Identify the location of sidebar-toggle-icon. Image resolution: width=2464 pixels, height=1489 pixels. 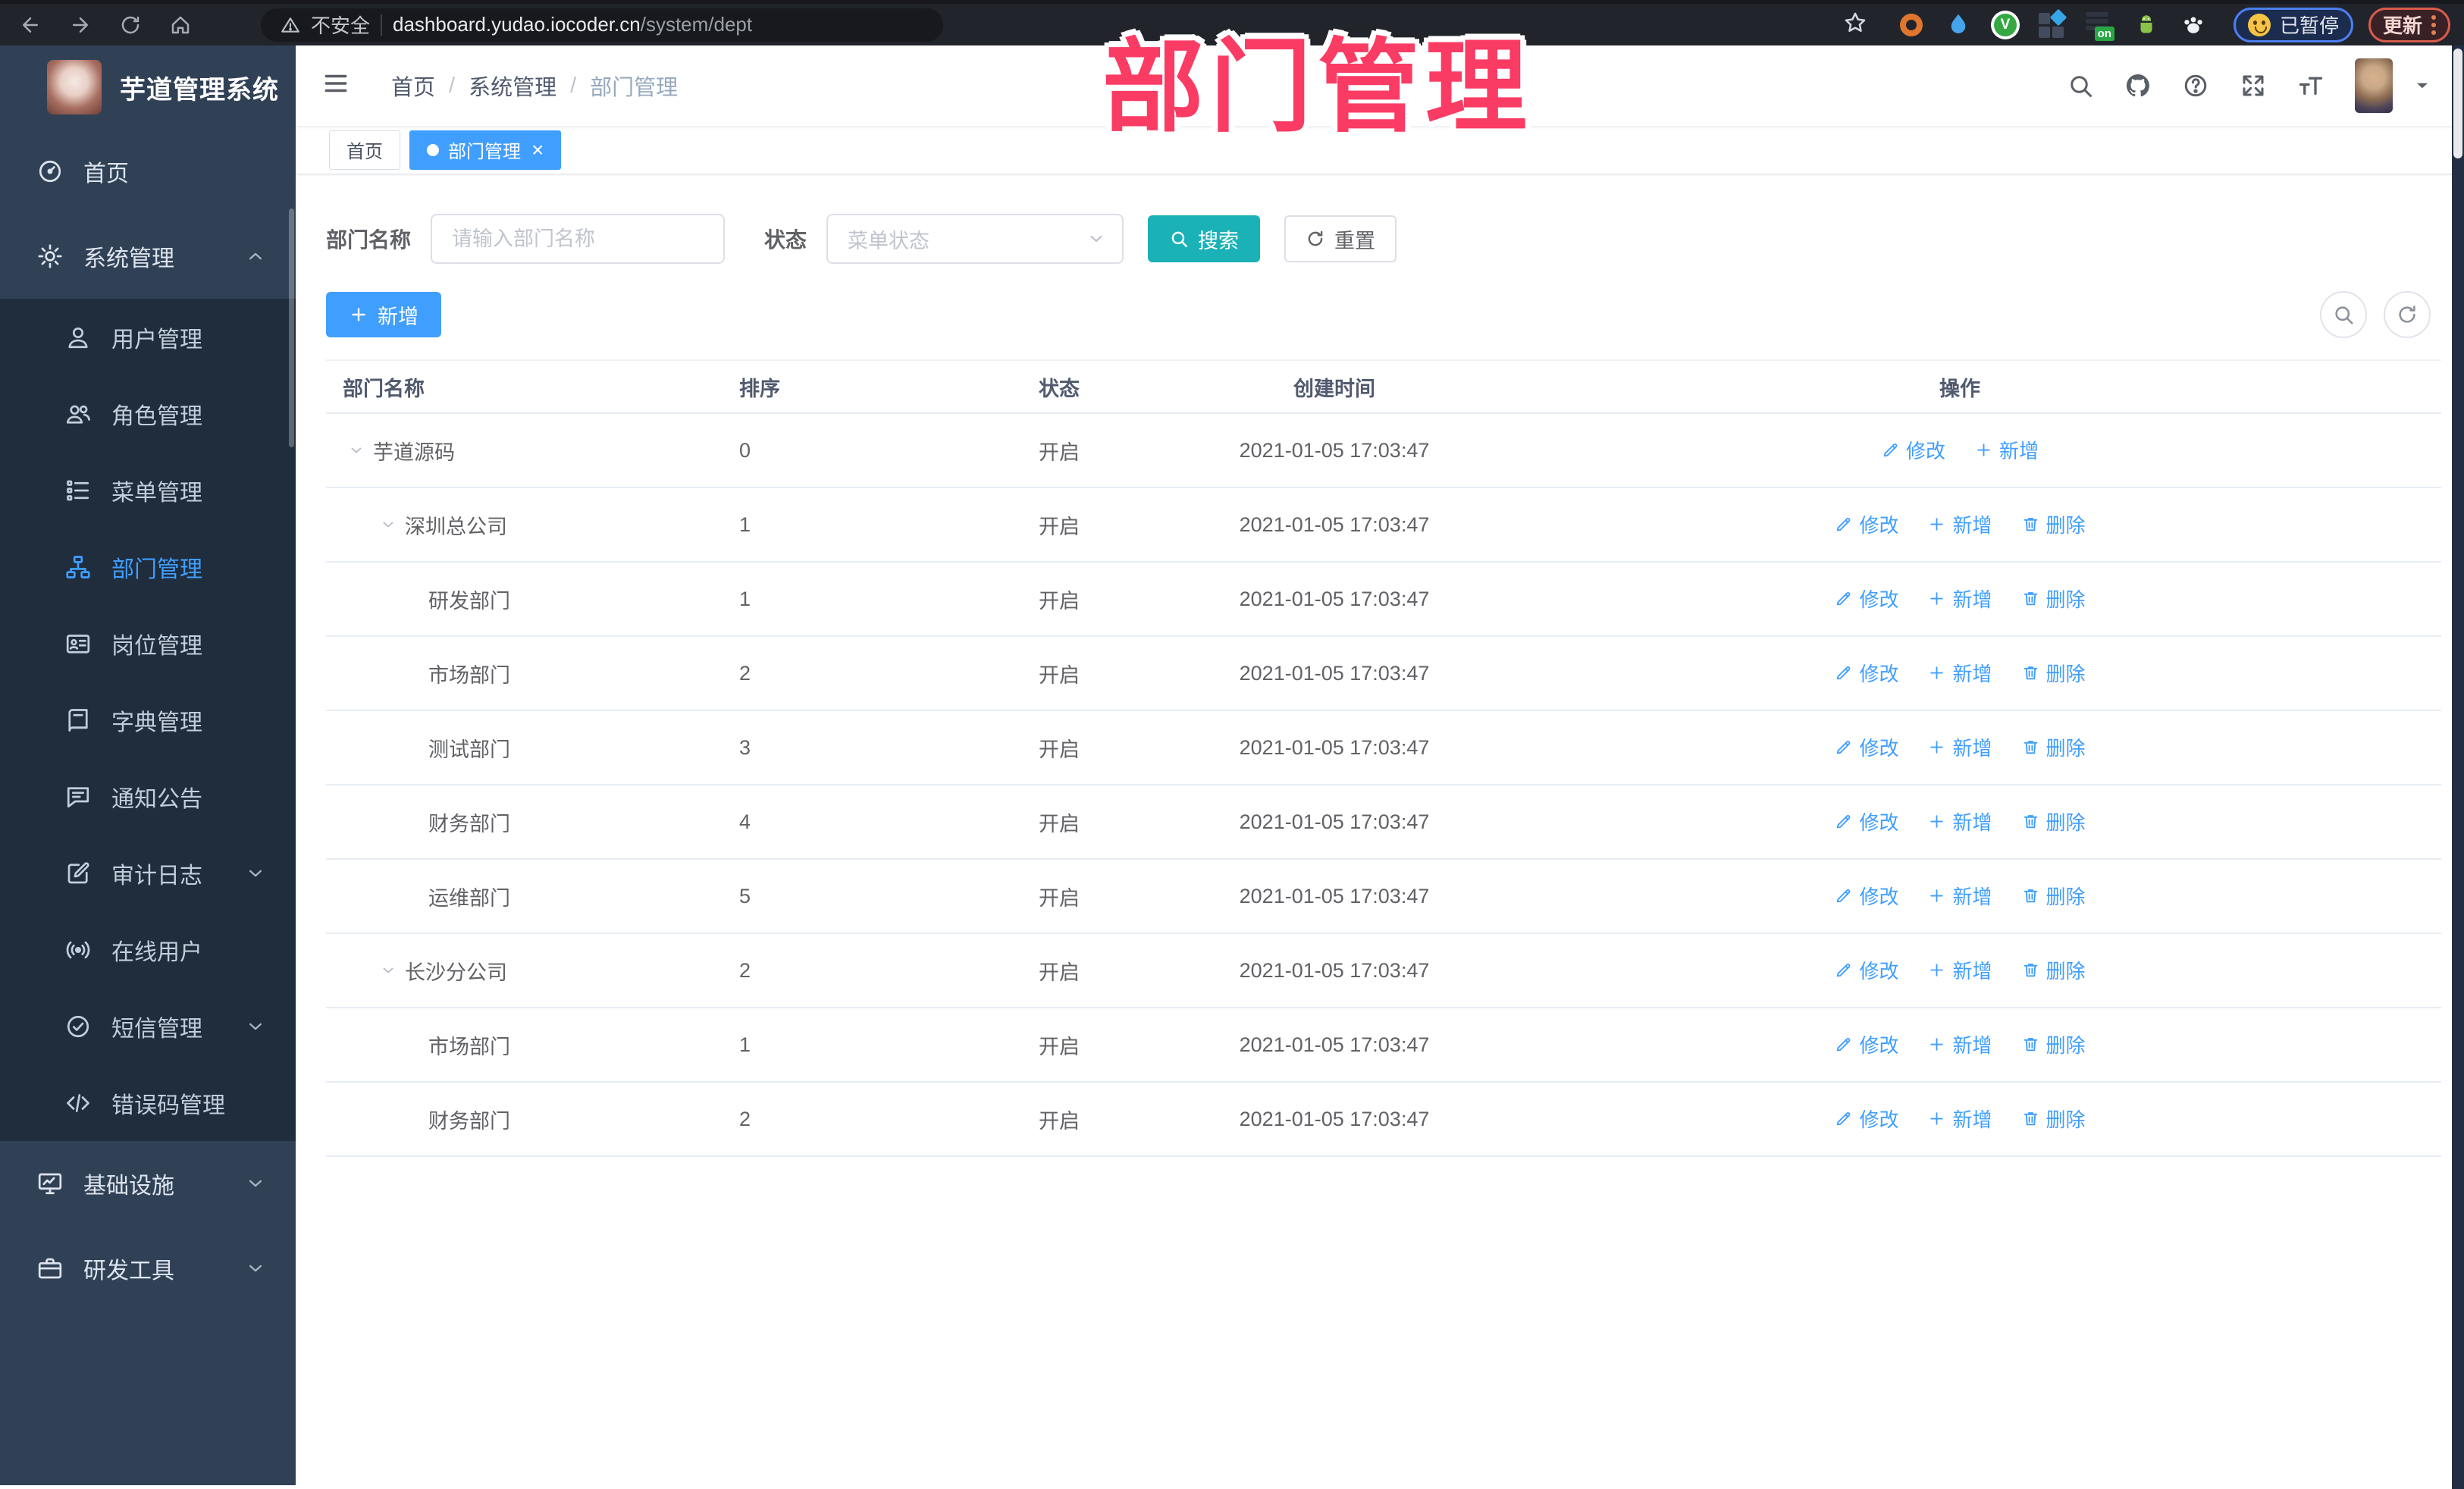
(338, 85).